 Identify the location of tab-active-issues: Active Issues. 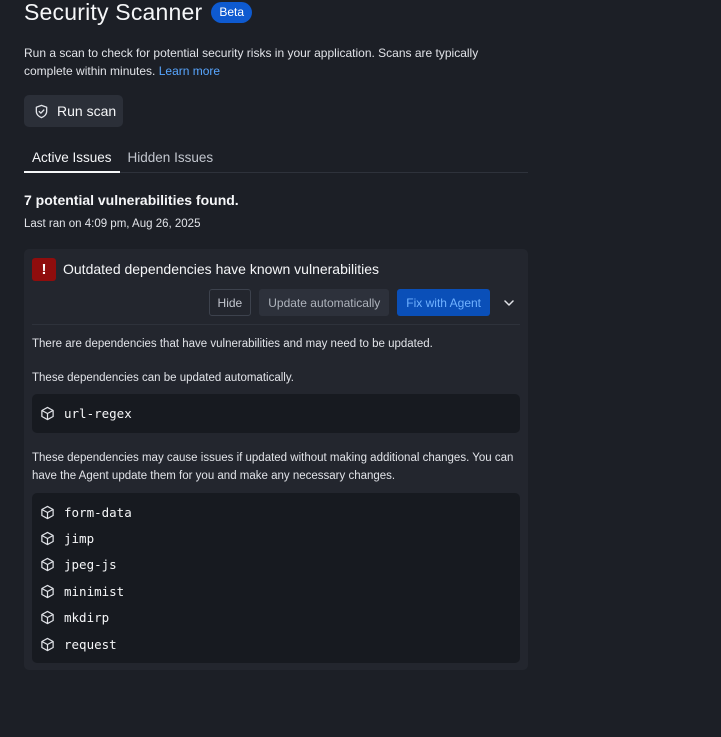
(72, 159).